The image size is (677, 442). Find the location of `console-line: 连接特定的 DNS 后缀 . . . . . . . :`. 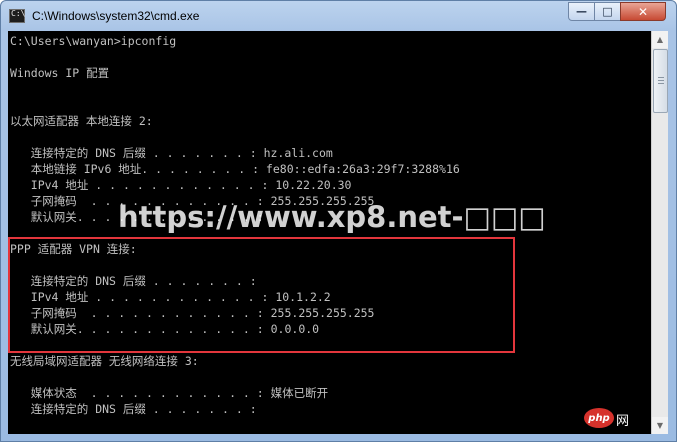

console-line: 连接特定的 DNS 后缀 . . . . . . . : is located at coordinates (133, 409).